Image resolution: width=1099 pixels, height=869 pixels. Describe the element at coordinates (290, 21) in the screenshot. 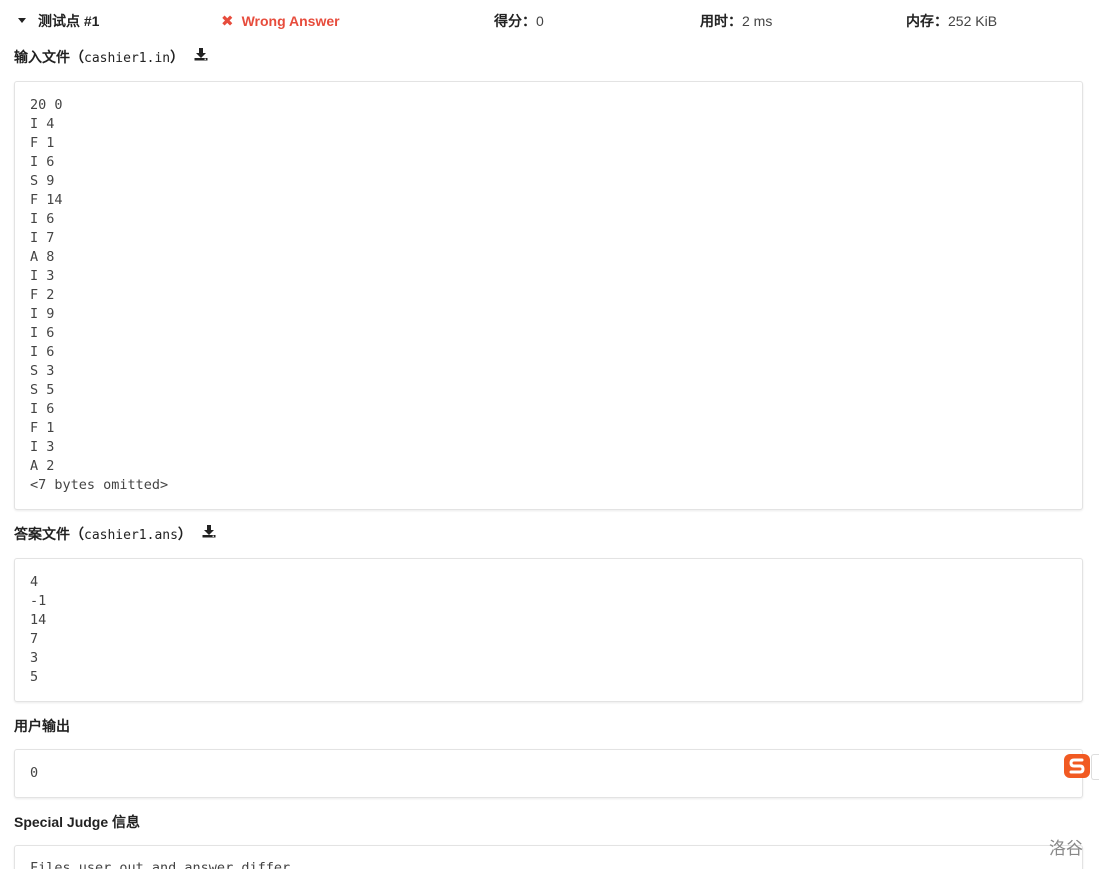

I see `status-text: Wrong Answer` at that location.